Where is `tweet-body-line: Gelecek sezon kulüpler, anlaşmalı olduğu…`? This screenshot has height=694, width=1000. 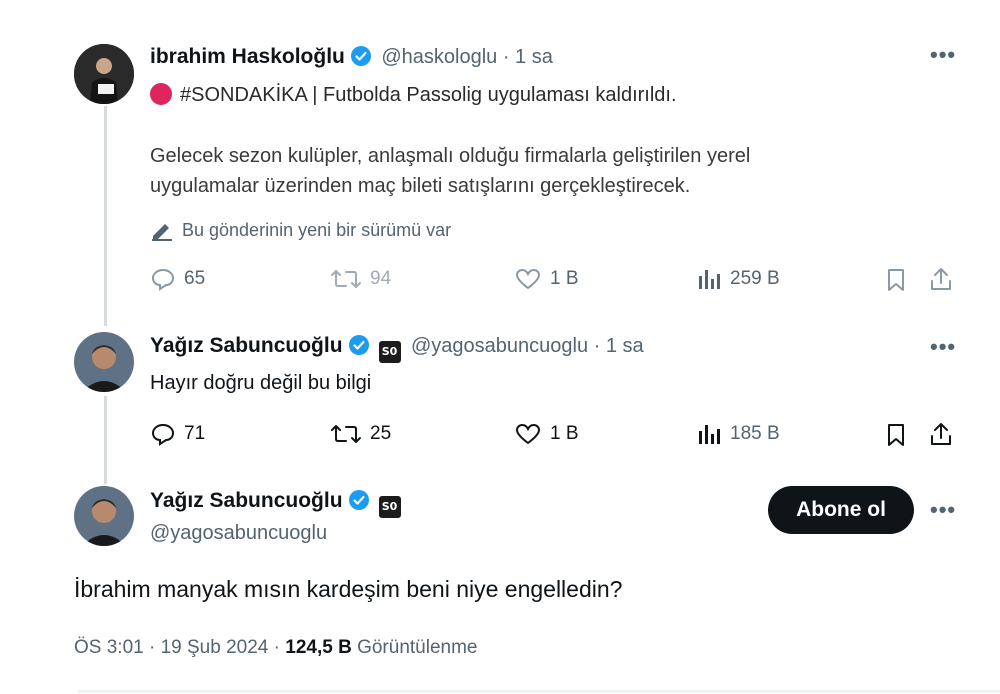 tweet-body-line: Gelecek sezon kulüpler, anlaşmalı olduğu… is located at coordinates (450, 156).